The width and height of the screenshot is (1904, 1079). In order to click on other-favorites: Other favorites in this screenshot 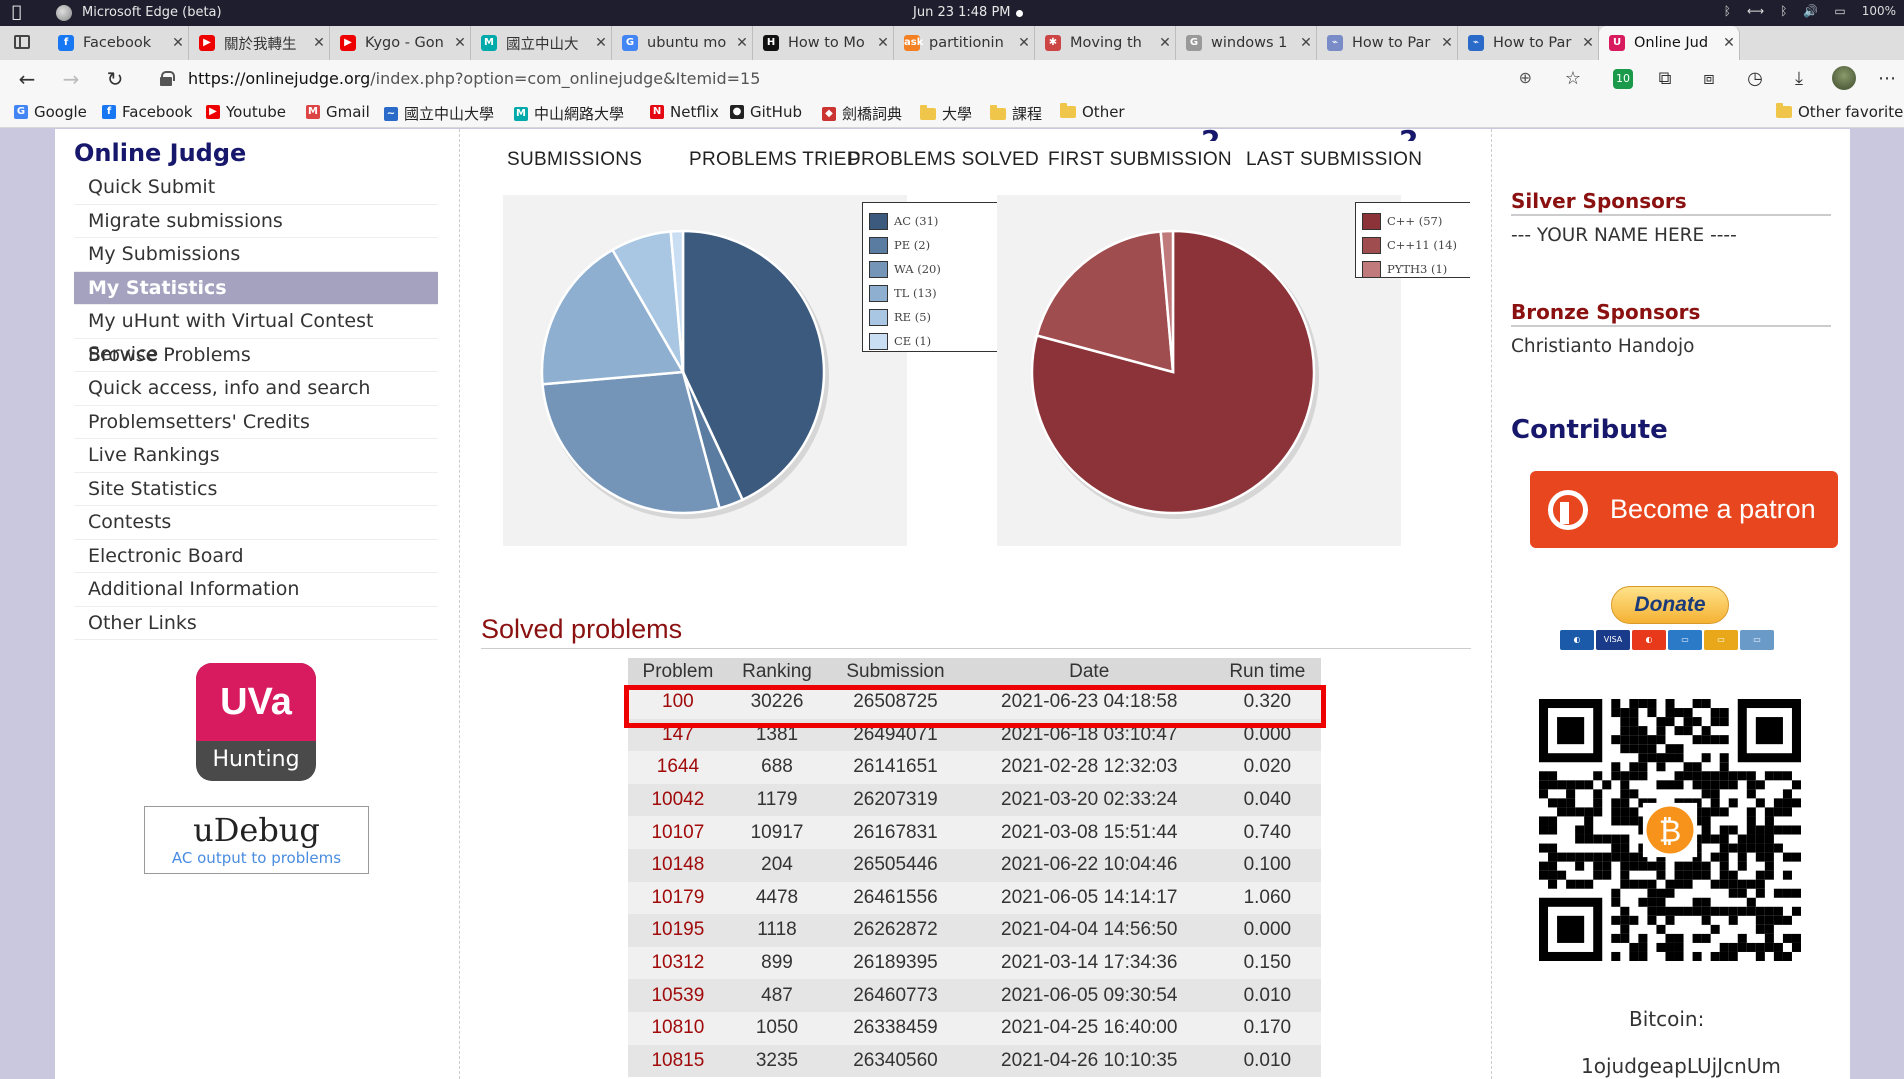, I will do `click(1840, 112)`.